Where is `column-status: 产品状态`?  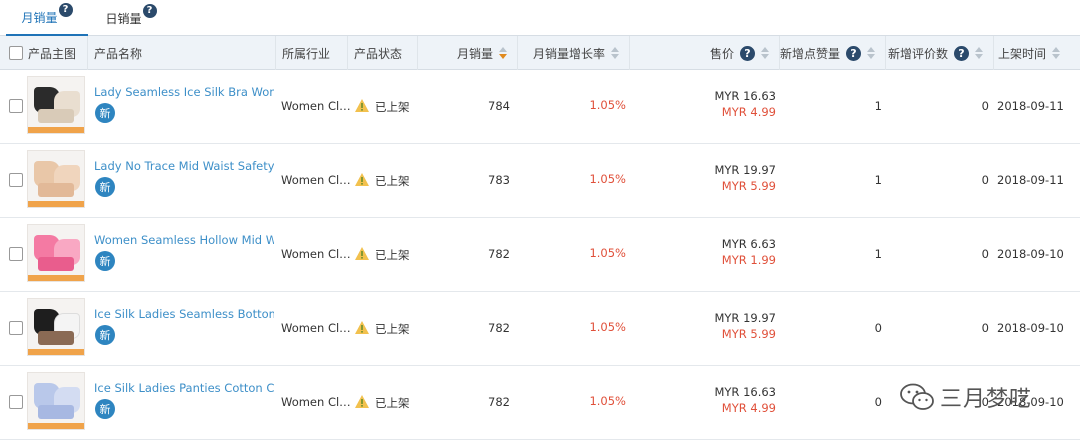 column-status: 产品状态 is located at coordinates (383, 53).